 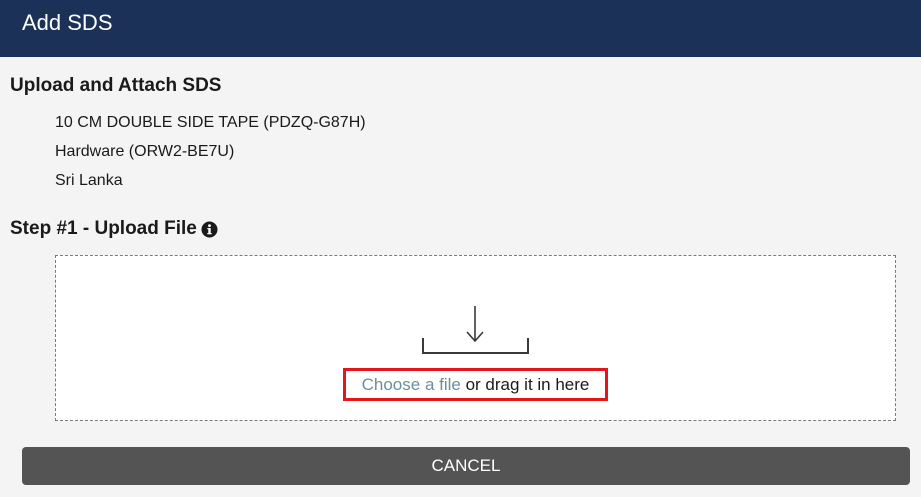 I want to click on product-name: 10 CM DOUBLE SIDE TAPE (PDZQ-G87H), so click(x=210, y=122).